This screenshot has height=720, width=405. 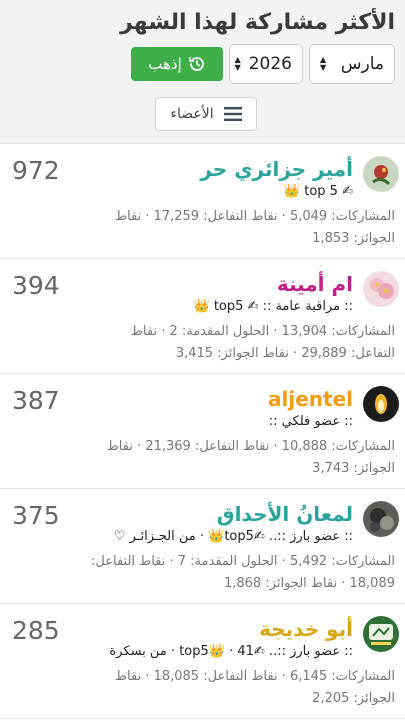 What do you see at coordinates (232, 114) in the screenshot?
I see `menu-icon` at bounding box center [232, 114].